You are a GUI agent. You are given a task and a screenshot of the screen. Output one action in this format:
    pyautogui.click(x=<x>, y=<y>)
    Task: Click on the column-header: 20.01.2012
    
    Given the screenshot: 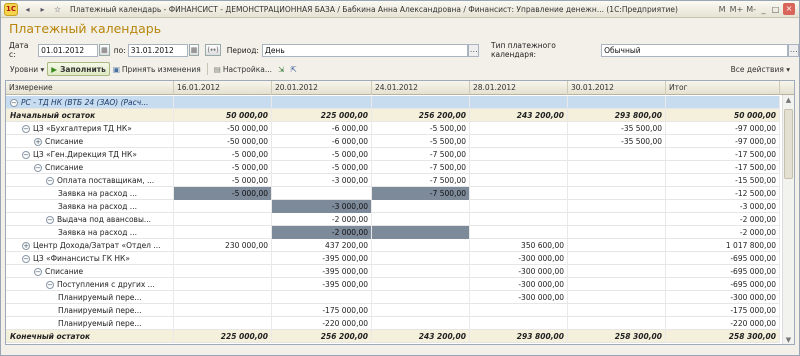 What is the action you would take?
    pyautogui.click(x=322, y=88)
    